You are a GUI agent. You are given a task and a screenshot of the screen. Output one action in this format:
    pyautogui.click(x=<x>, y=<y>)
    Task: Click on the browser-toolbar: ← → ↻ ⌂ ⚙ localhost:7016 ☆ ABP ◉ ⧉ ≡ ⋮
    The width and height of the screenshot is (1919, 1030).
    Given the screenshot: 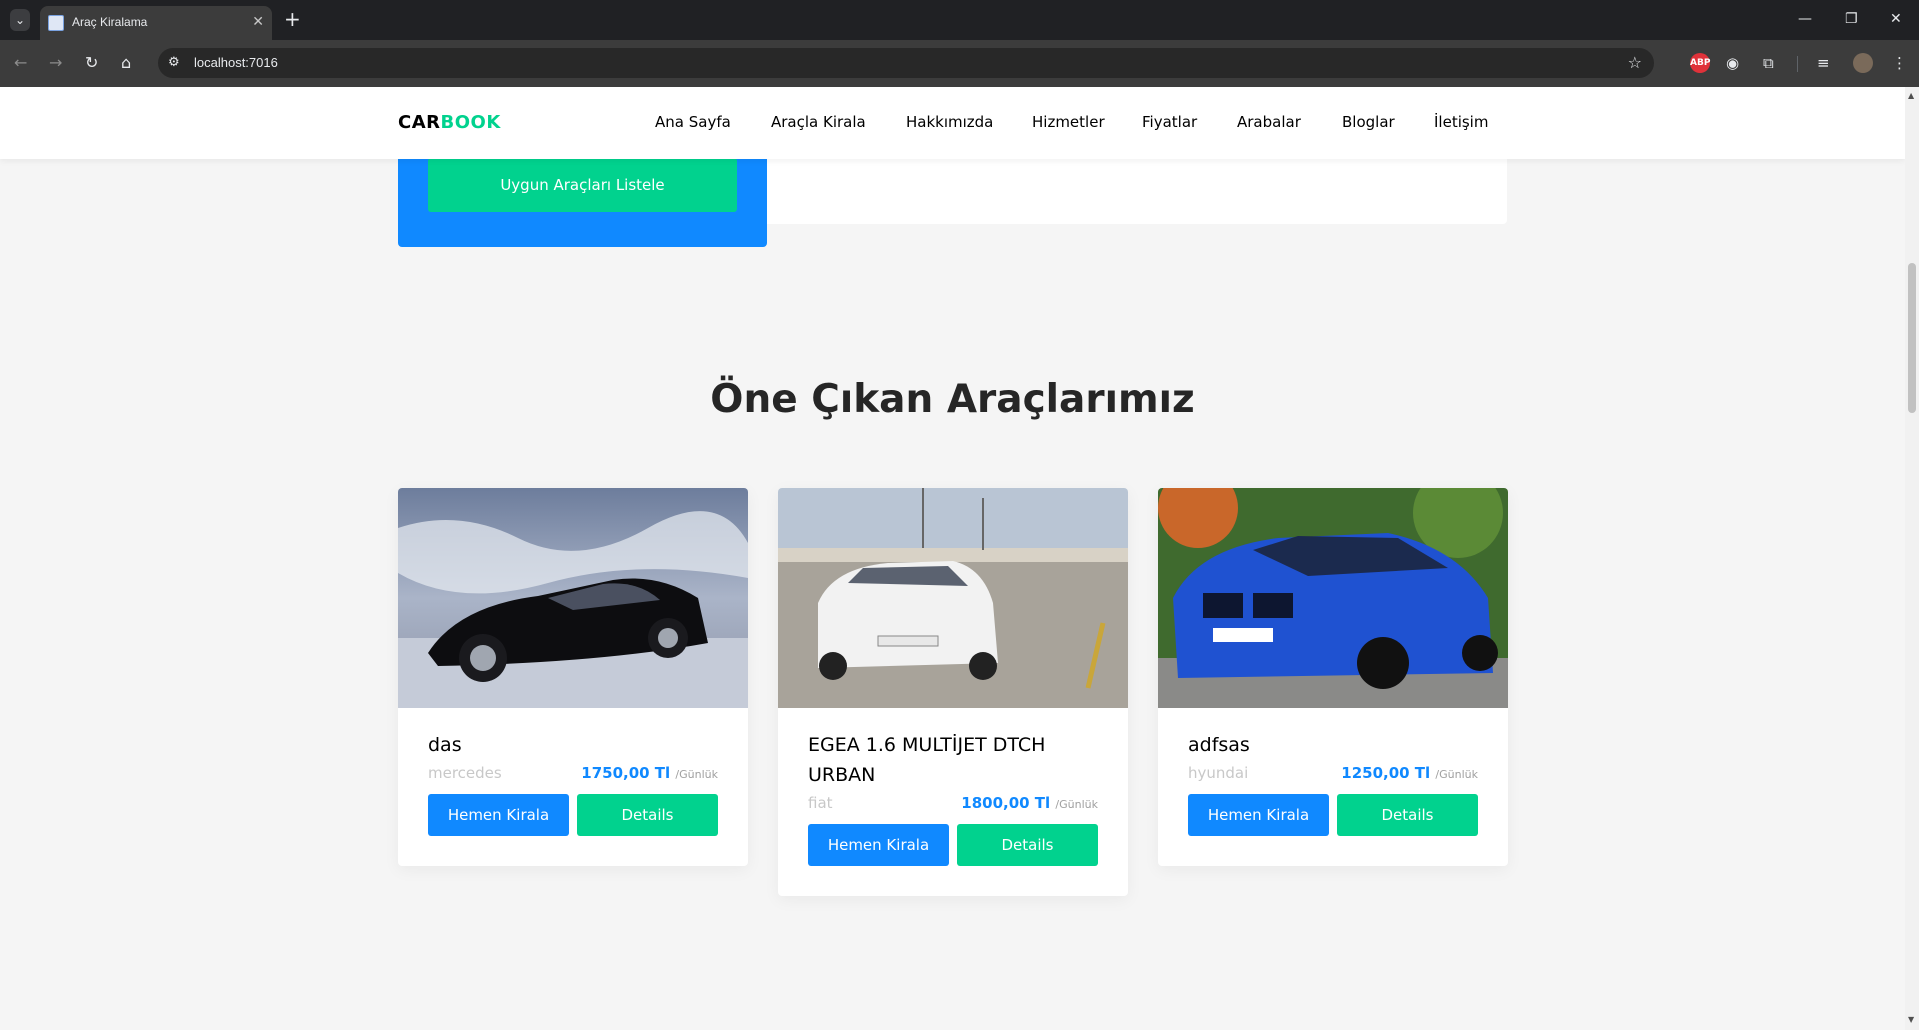 What is the action you would take?
    pyautogui.click(x=959, y=63)
    